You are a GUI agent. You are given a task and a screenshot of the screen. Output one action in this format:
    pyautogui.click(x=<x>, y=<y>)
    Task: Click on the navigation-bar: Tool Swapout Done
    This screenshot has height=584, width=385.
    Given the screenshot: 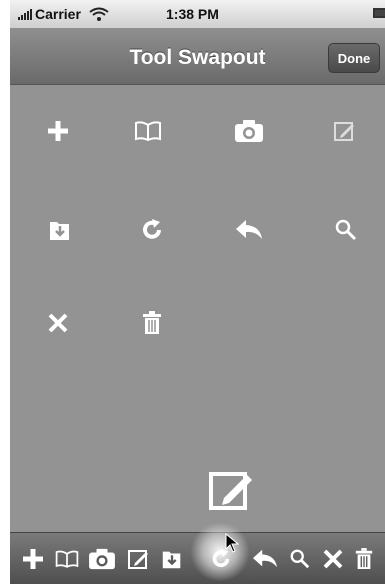 What is the action you would take?
    pyautogui.click(x=197, y=56)
    